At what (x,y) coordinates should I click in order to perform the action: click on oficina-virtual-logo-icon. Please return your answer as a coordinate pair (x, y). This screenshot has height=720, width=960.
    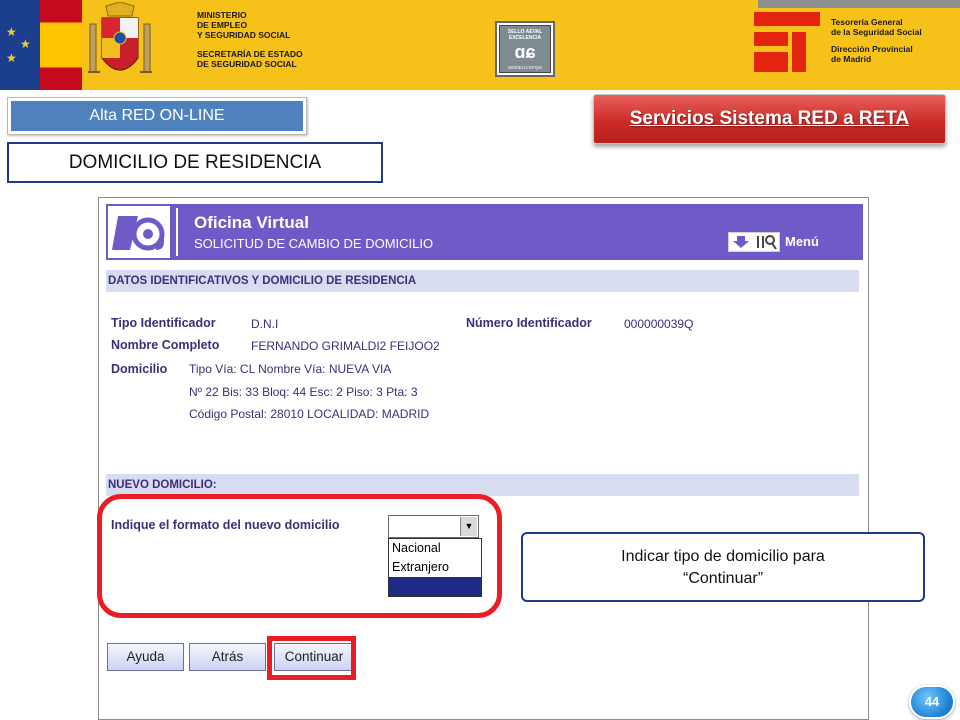
    Looking at the image, I should click on (139, 232).